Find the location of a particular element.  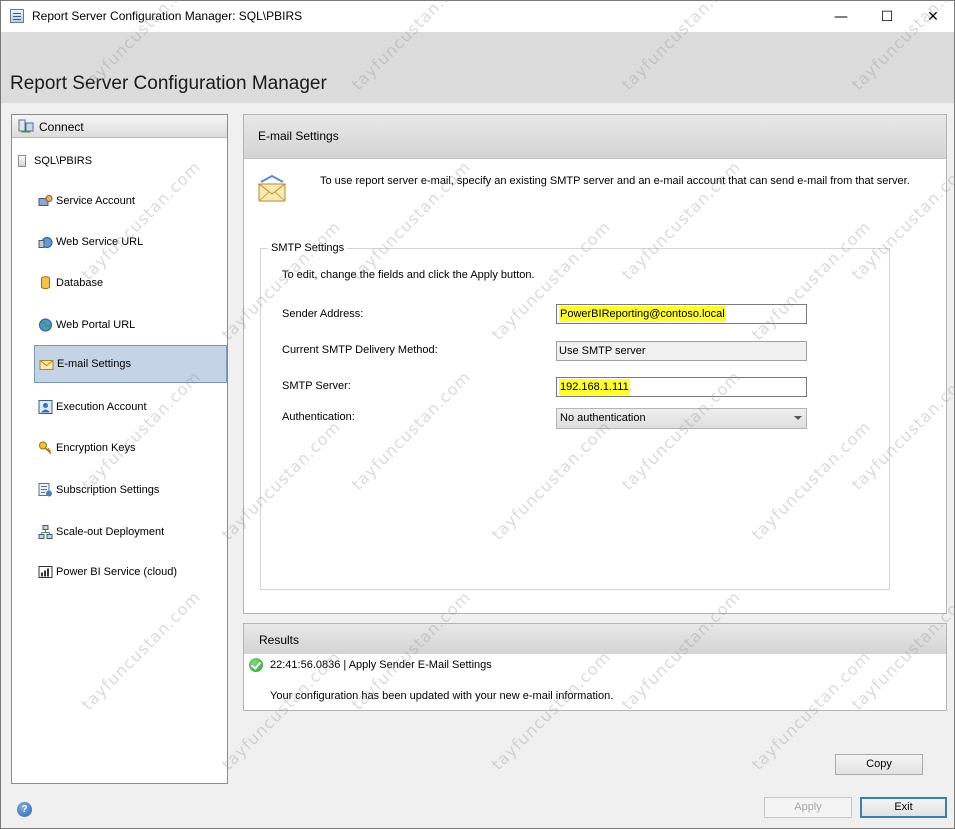

smtp-settings-legend: SMTP Settings is located at coordinates (308, 248).